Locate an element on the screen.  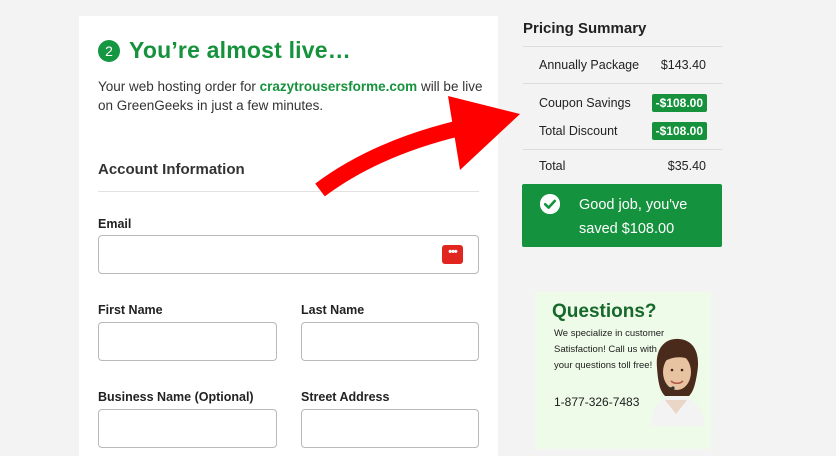
email-field-wrap: ••• is located at coordinates (288, 254).